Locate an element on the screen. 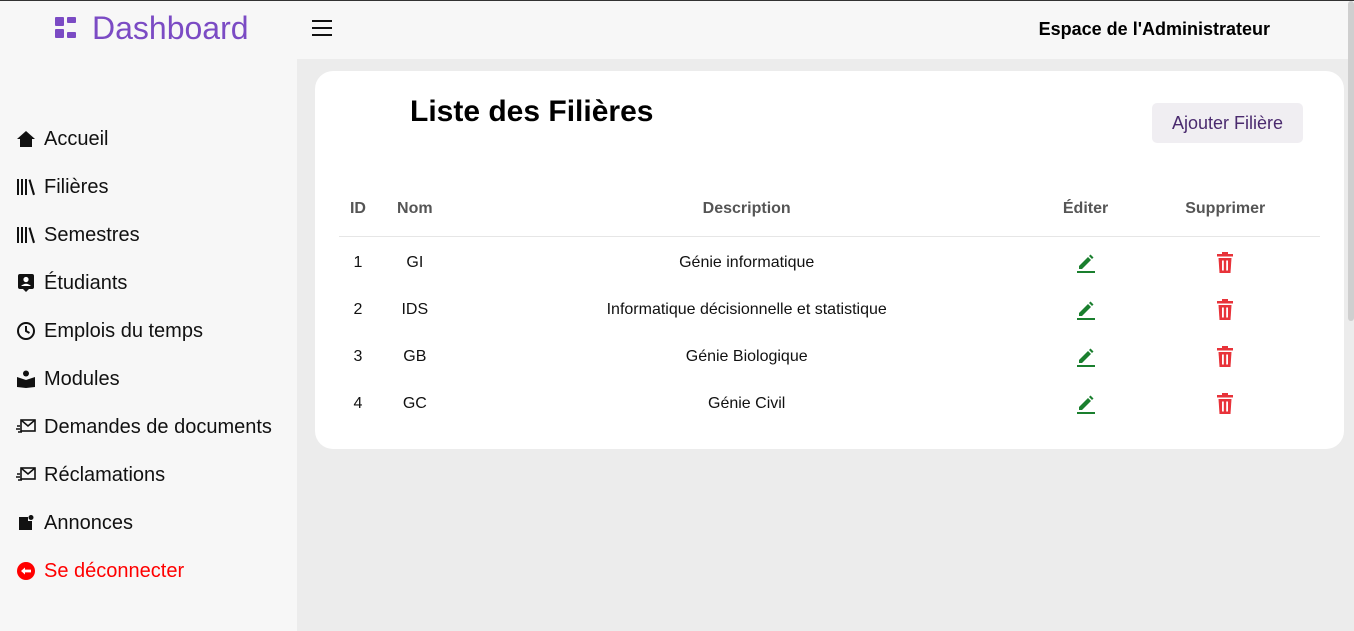  sidebar-item-label: Annonces is located at coordinates (88, 522).